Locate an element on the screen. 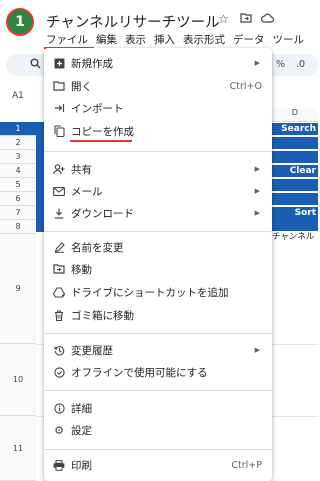 The width and height of the screenshot is (320, 481). history-icon is located at coordinates (59, 350).